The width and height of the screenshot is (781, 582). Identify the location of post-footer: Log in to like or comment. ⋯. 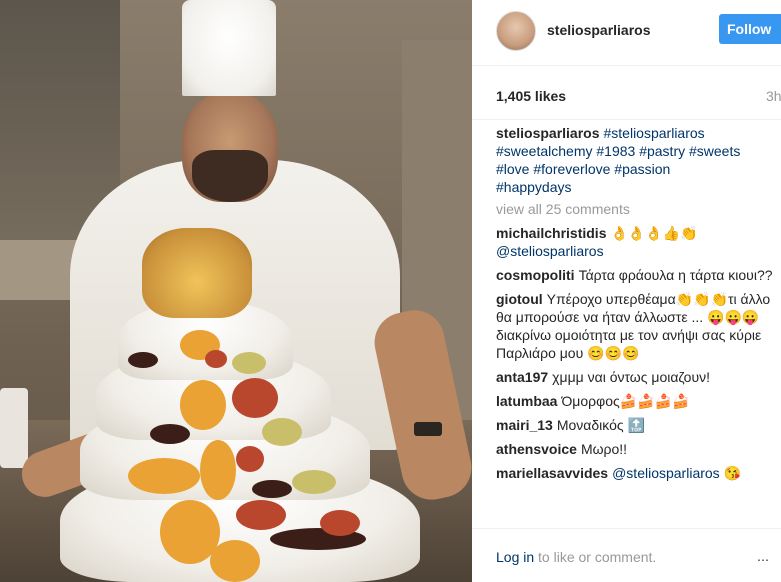
(626, 555).